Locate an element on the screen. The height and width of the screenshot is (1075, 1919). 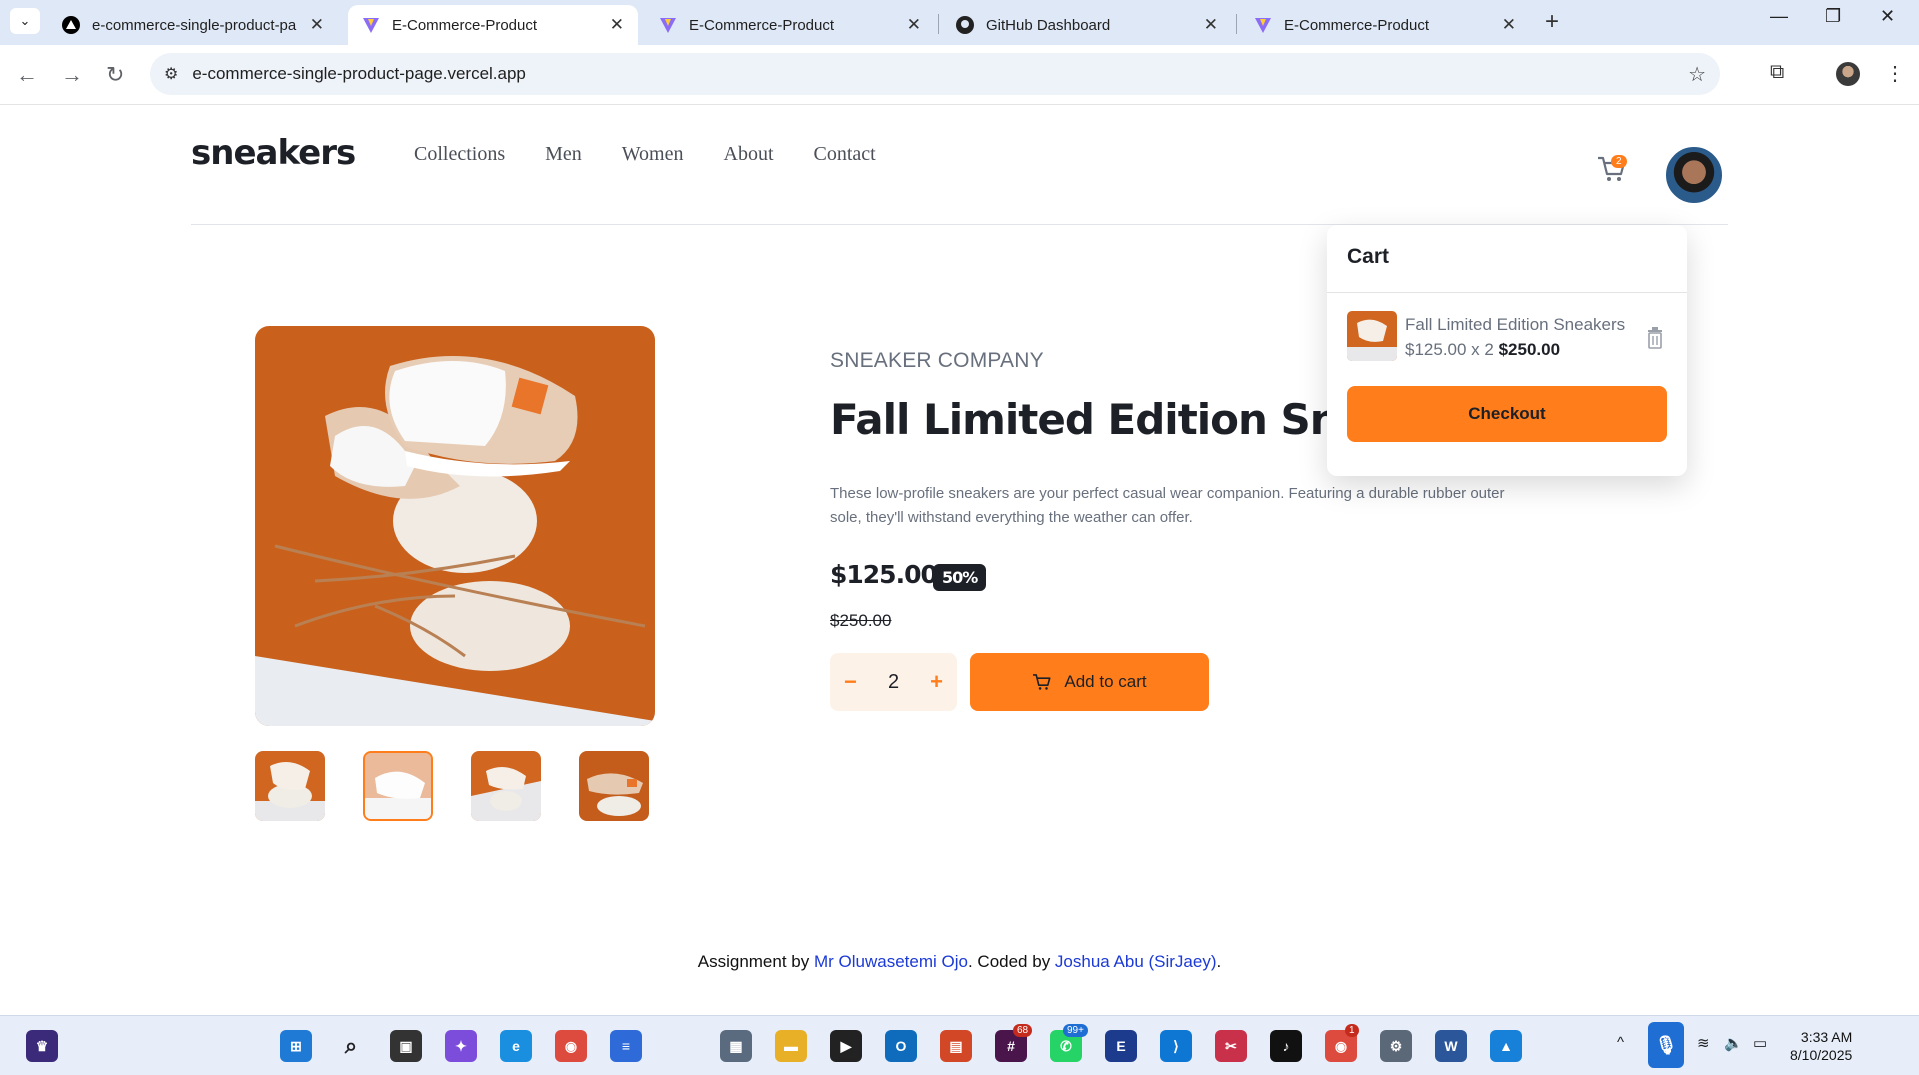
user-avatar is located at coordinates (1694, 175).